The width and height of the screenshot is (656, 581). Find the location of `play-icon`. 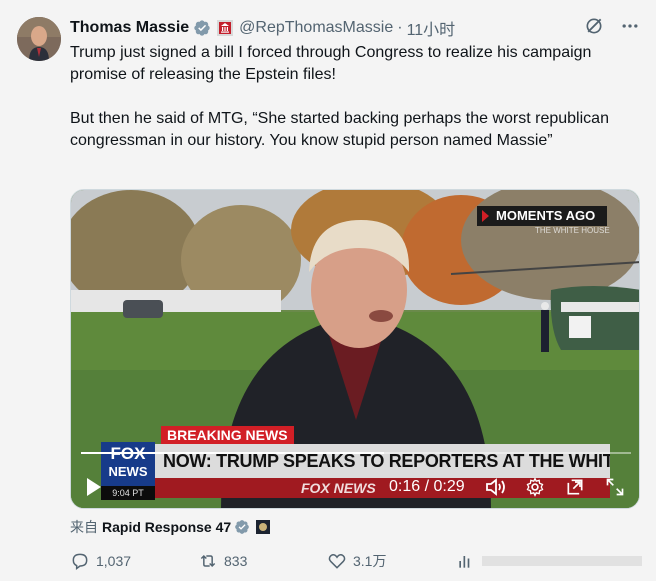

play-icon is located at coordinates (94, 487).